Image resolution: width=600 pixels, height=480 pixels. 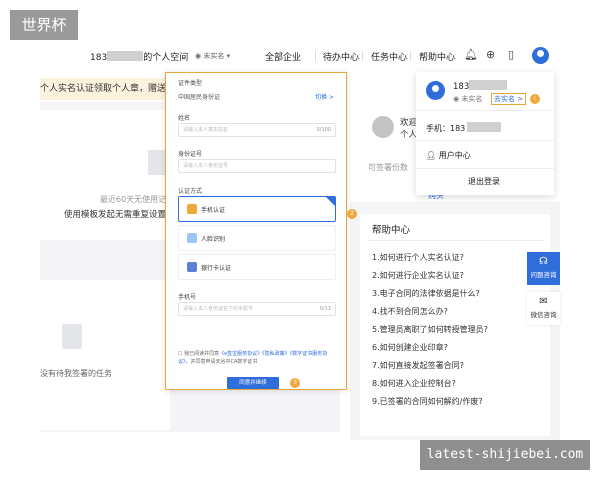 I want to click on go-realname-button: 去实名 >, so click(x=509, y=99).